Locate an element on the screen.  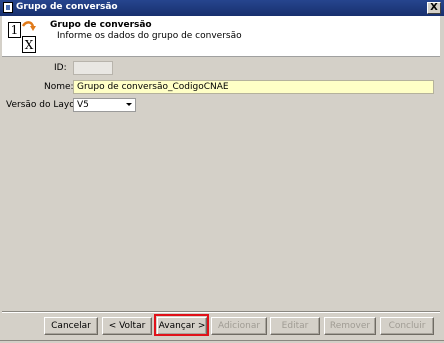
wizard-numbers-icon: 1 X is located at coordinates (24, 37).